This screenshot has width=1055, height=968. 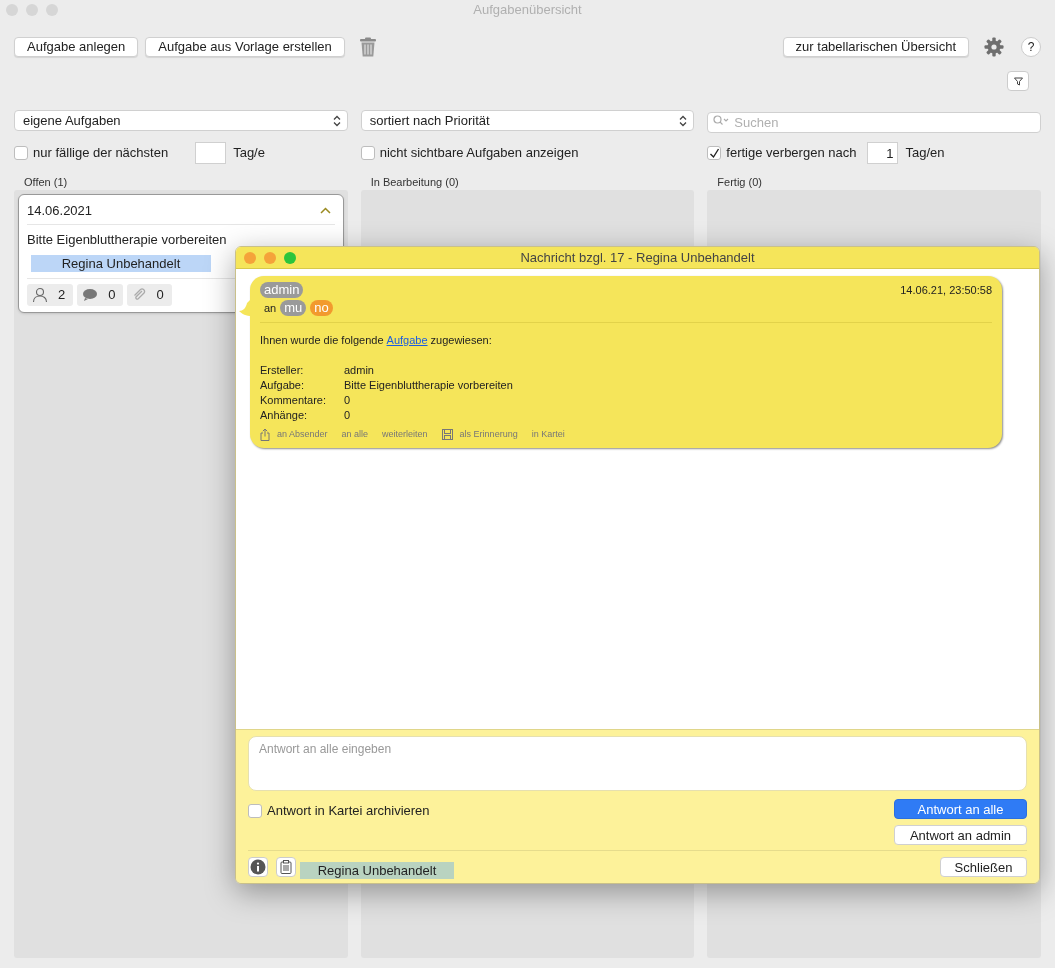 What do you see at coordinates (284, 415) in the screenshot?
I see `field-label: Anhänge:` at bounding box center [284, 415].